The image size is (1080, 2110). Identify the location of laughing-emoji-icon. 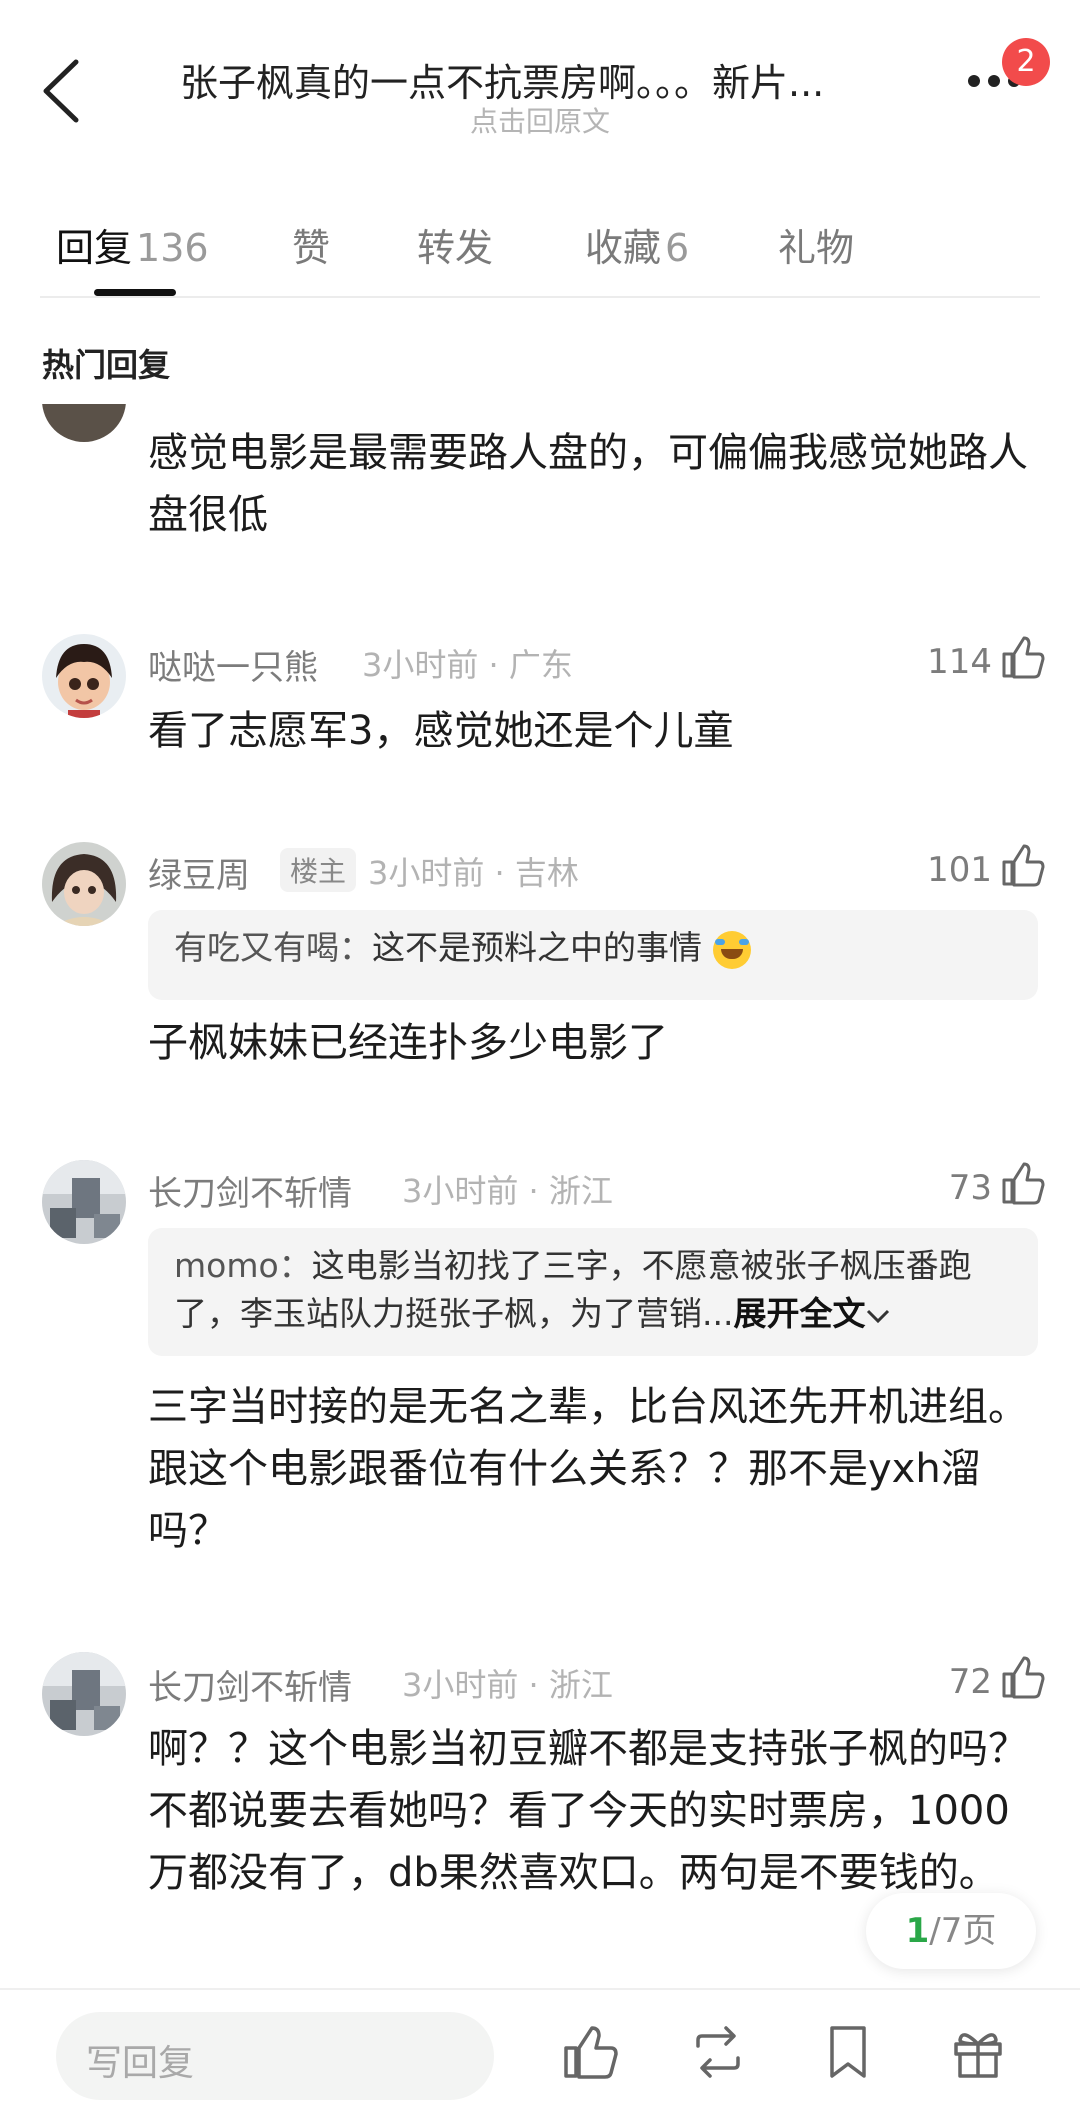
(731, 949).